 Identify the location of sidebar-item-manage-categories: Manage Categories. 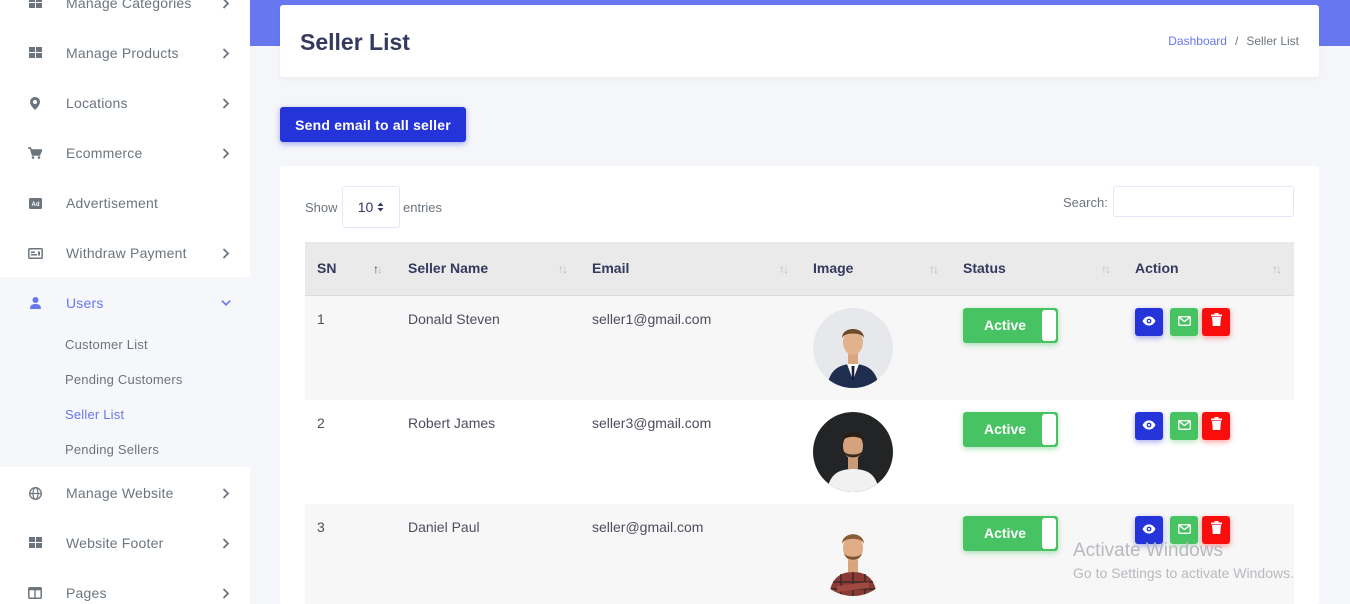
(125, 14).